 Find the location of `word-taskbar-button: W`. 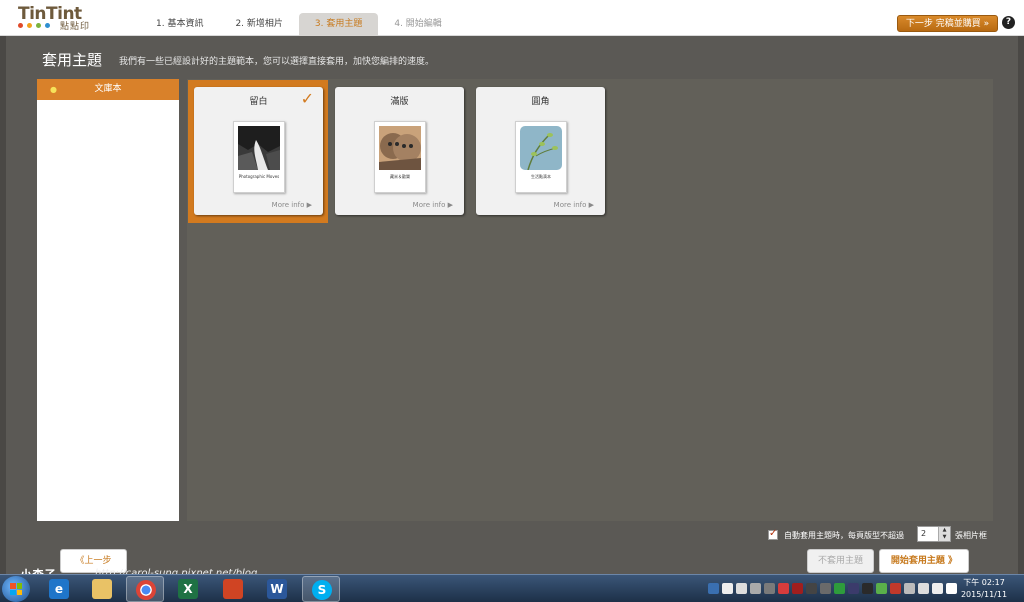

word-taskbar-button: W is located at coordinates (277, 589).